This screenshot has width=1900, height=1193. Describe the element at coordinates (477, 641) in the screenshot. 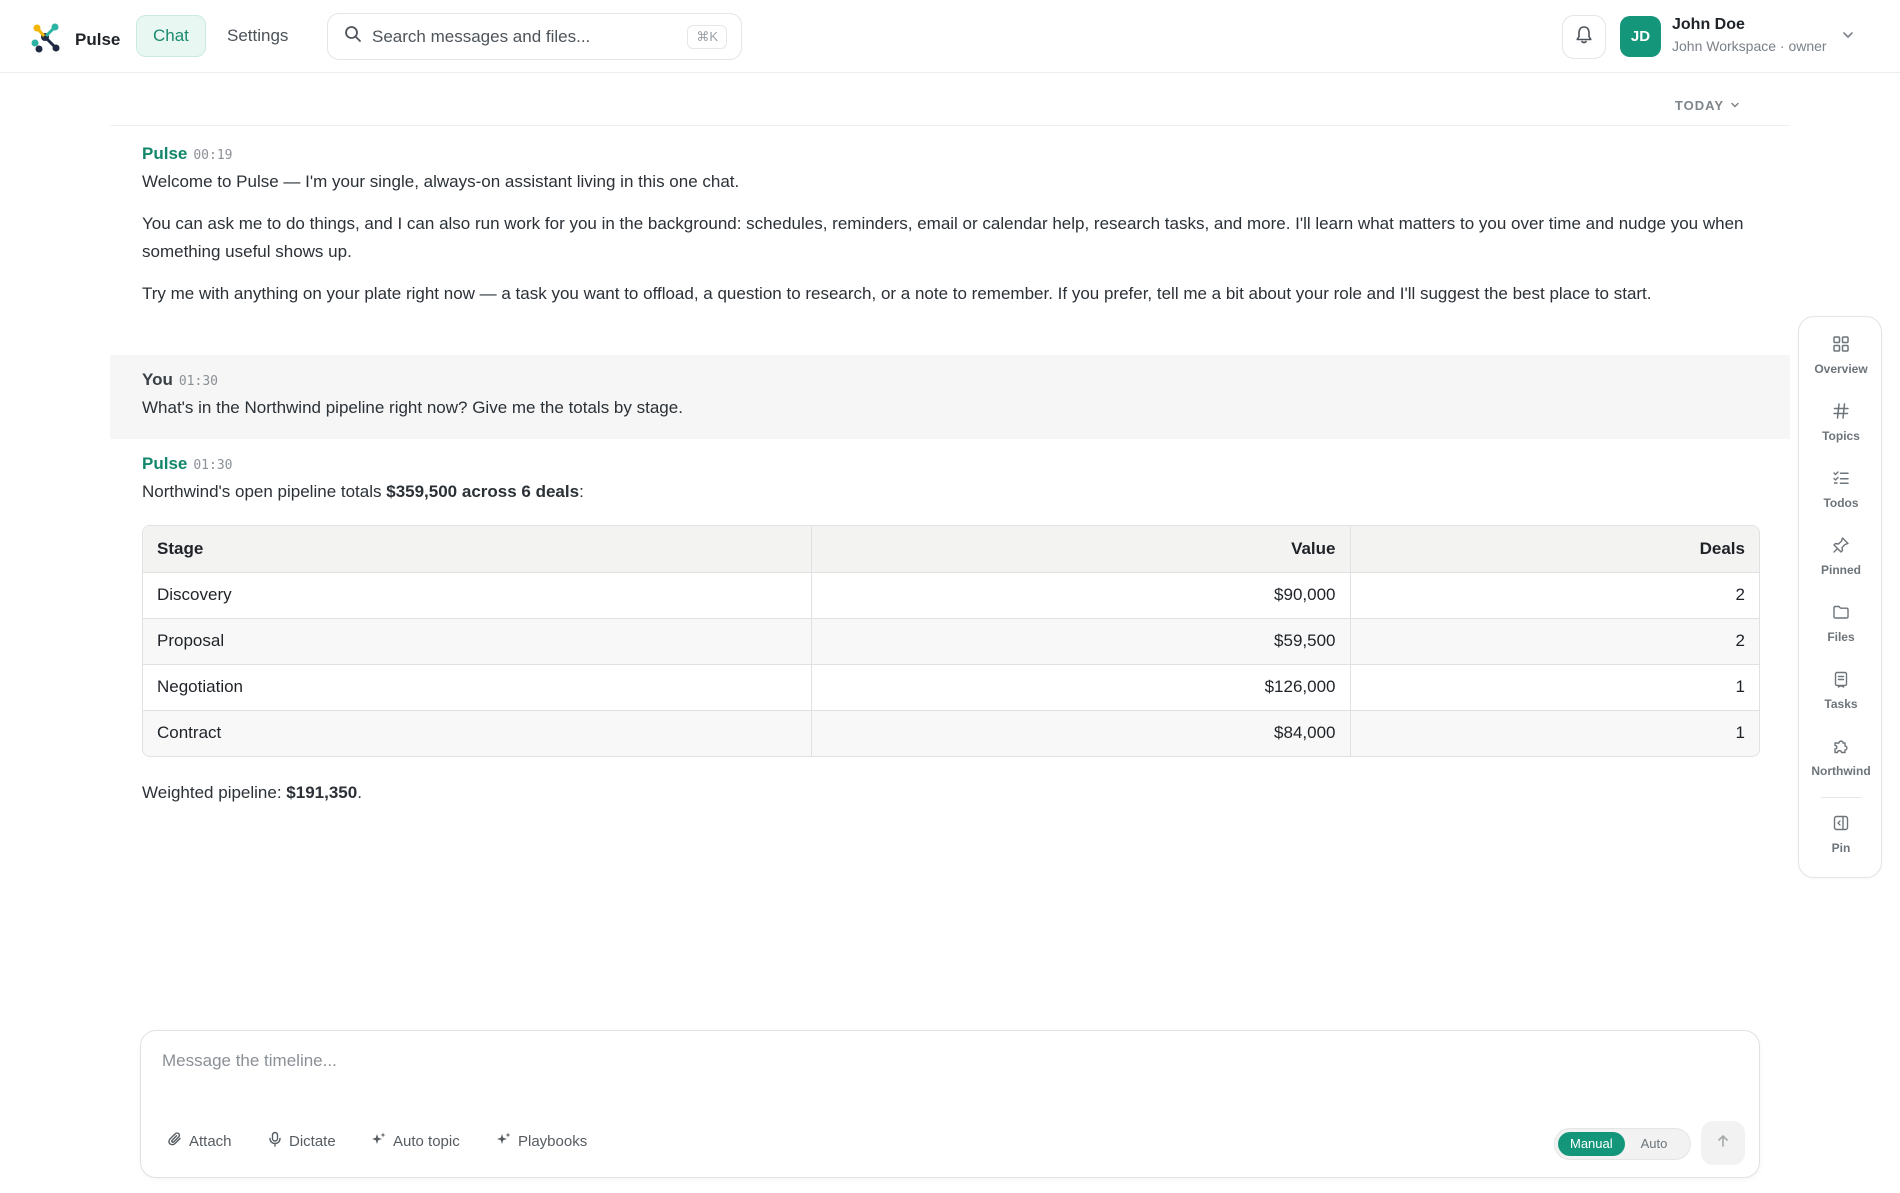

I see `table-cell-stage: Proposal` at that location.